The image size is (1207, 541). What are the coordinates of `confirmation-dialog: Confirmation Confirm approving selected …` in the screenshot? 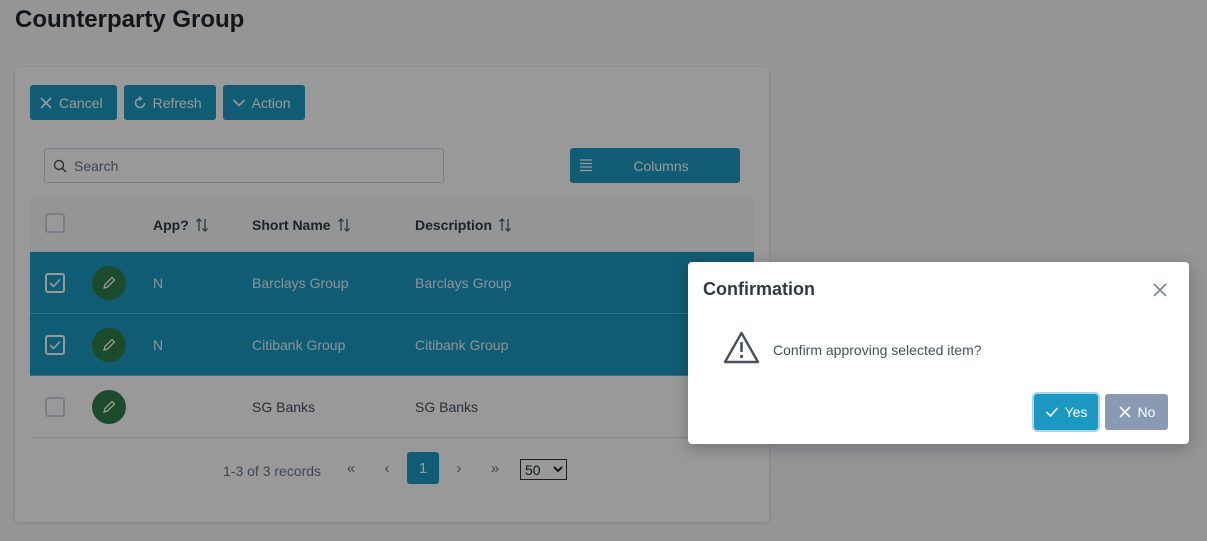 It's located at (938, 353).